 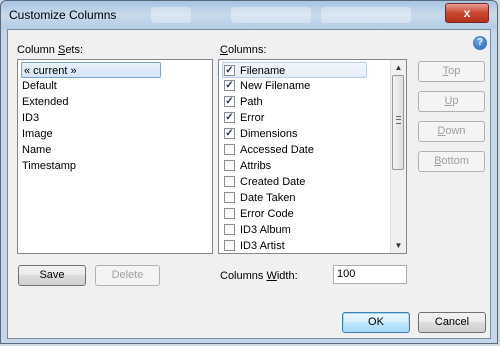 I want to click on columns-width-label-prefix: Columns, so click(x=243, y=276).